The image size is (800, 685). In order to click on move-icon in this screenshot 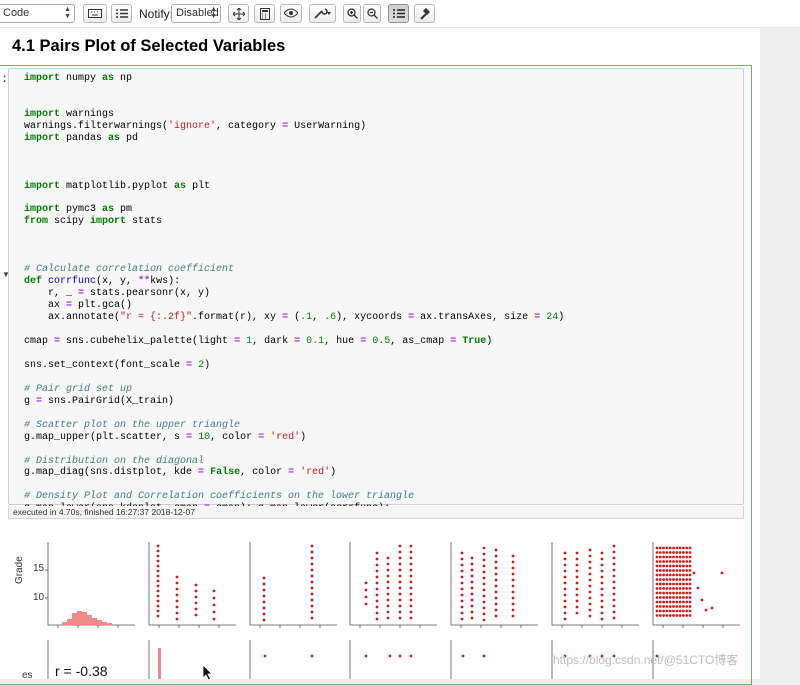, I will do `click(238, 14)`.